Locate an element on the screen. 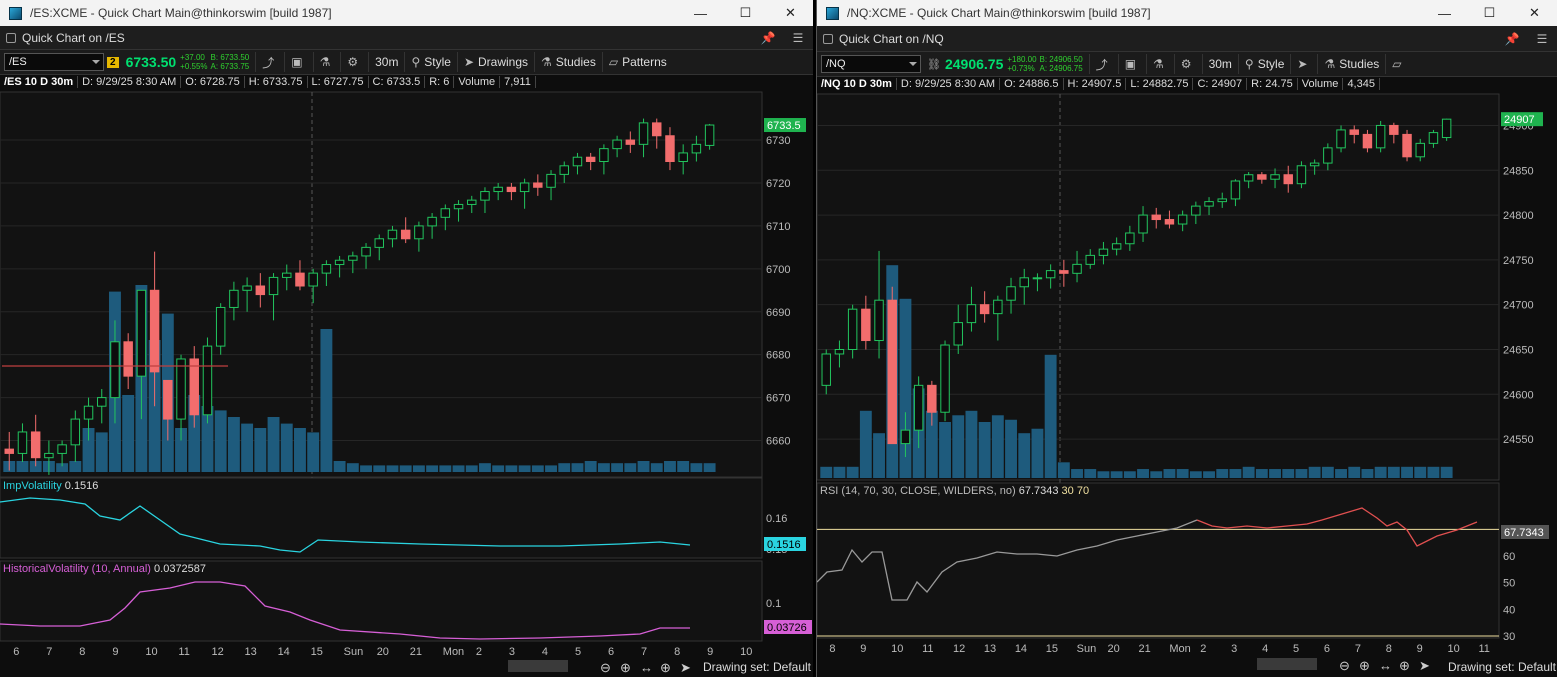 Image resolution: width=1557 pixels, height=677 pixels. gear-icon: ⚙ is located at coordinates (1186, 64).